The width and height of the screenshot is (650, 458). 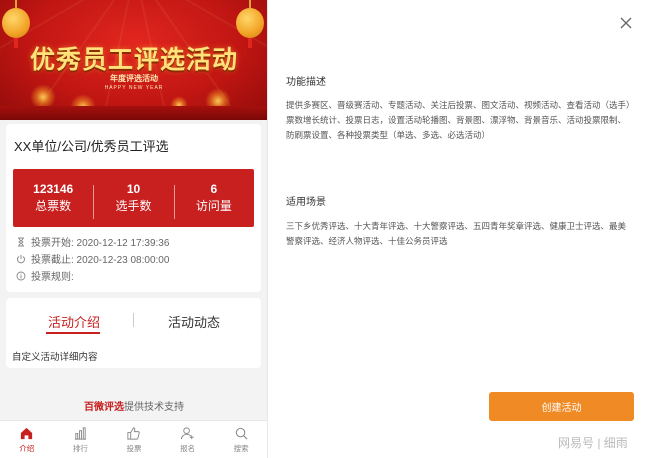 What do you see at coordinates (73, 333) in the screenshot?
I see `active-tab-indicator` at bounding box center [73, 333].